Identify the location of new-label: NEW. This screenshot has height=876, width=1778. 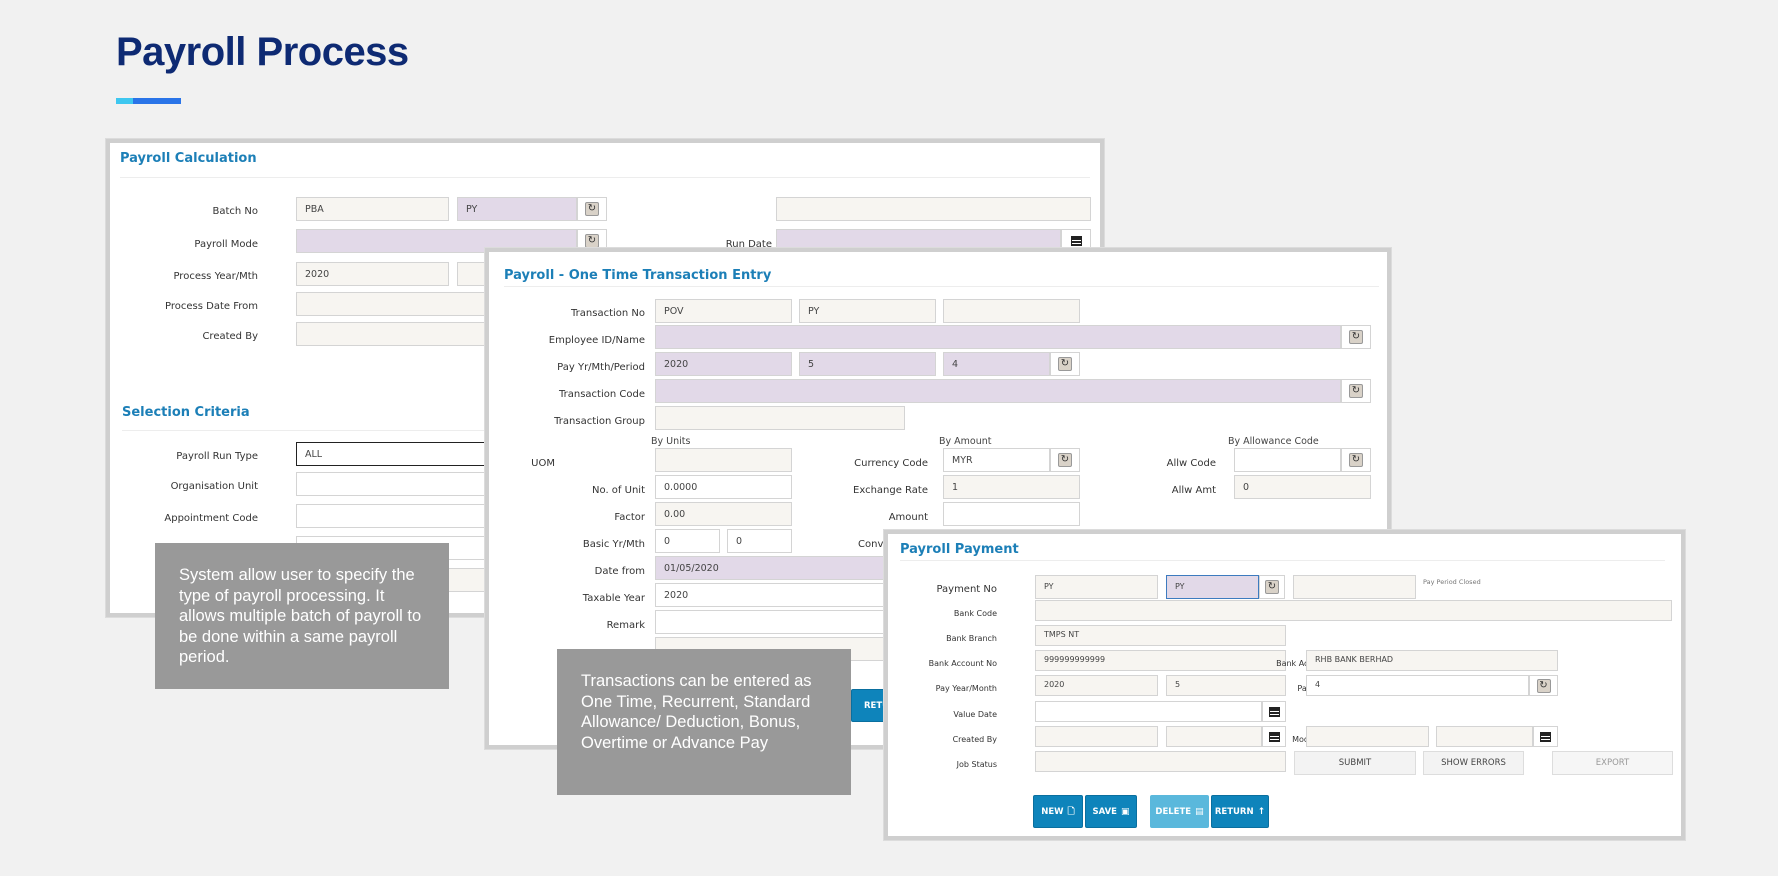
(1052, 811).